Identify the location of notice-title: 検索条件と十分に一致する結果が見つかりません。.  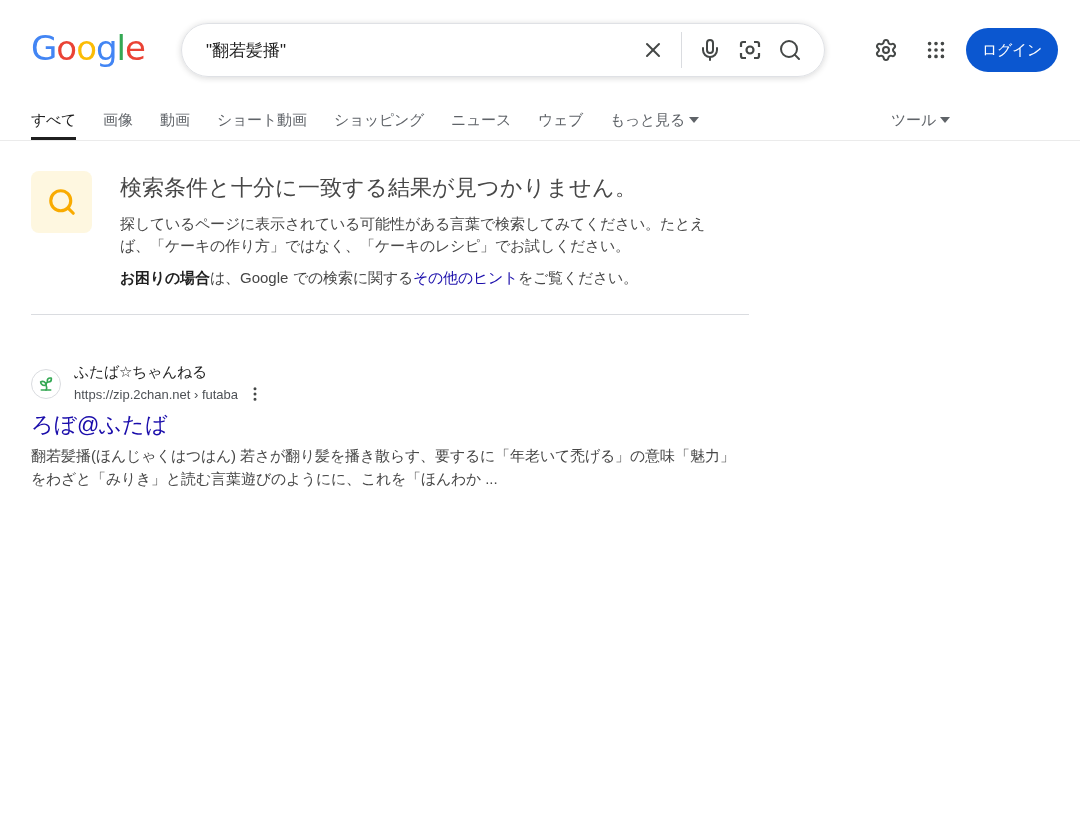
(379, 188).